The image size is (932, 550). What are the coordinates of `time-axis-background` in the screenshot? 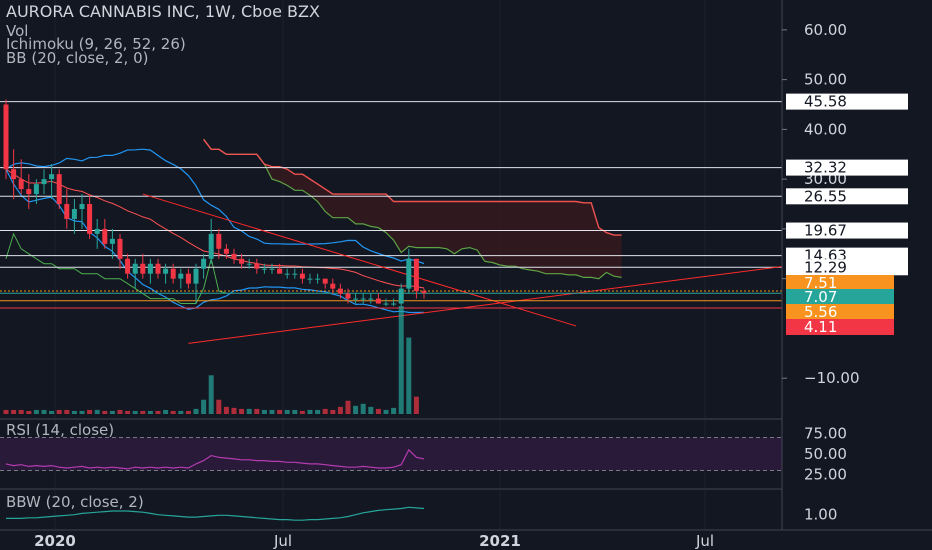 It's located at (466, 540).